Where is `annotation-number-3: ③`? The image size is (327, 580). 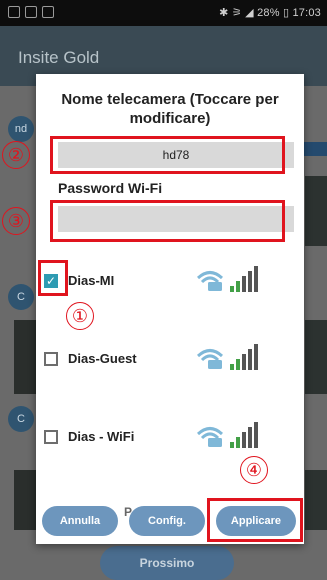 annotation-number-3: ③ is located at coordinates (16, 221).